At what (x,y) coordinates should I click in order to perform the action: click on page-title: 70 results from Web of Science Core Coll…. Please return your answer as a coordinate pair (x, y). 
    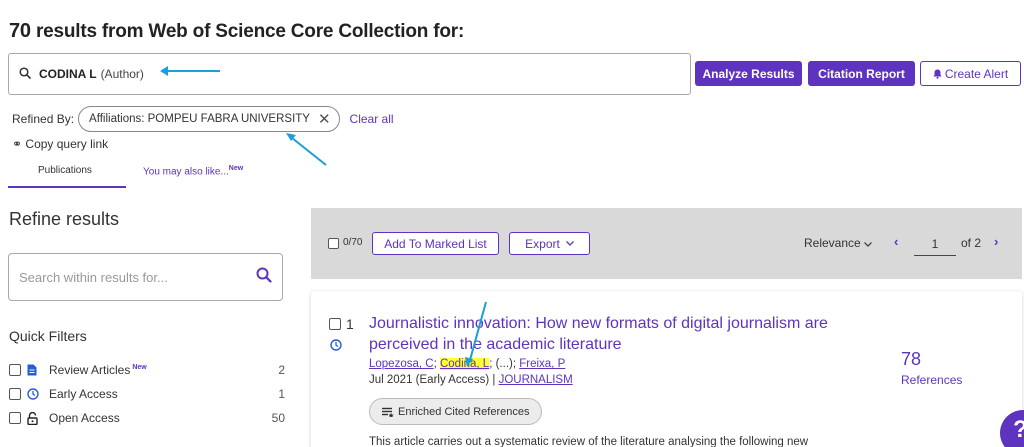
    Looking at the image, I should click on (236, 31).